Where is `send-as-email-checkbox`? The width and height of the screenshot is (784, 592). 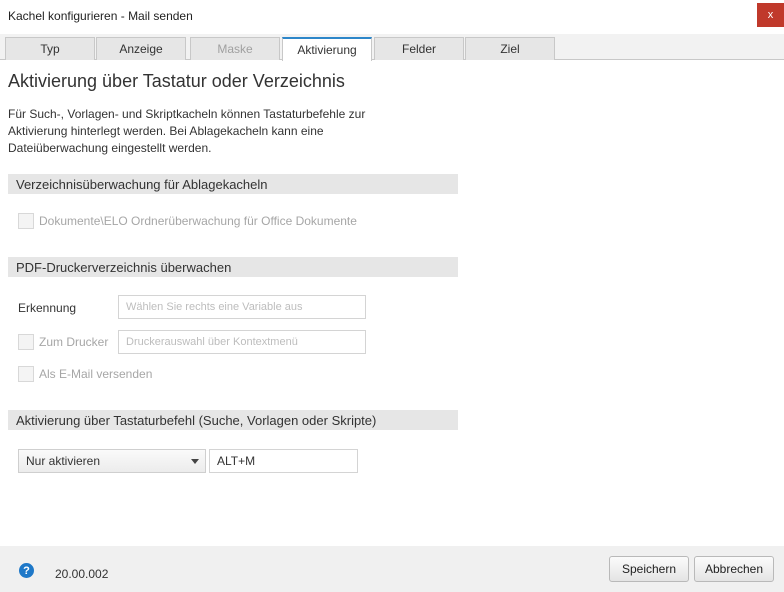
send-as-email-checkbox is located at coordinates (26, 374).